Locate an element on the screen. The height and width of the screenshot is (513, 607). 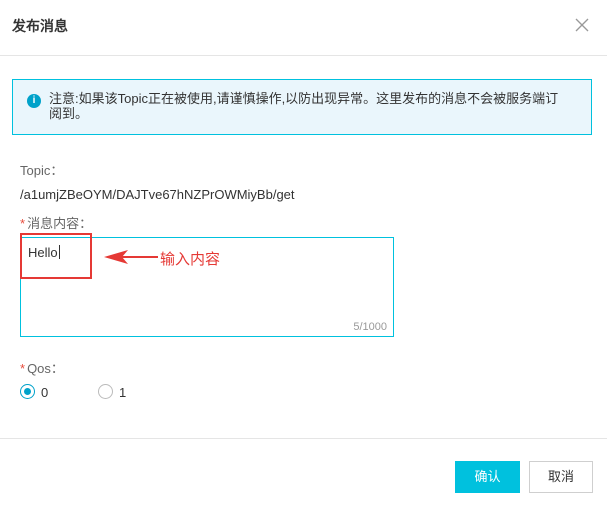
qos-option-0-label: 0 is located at coordinates (44, 392).